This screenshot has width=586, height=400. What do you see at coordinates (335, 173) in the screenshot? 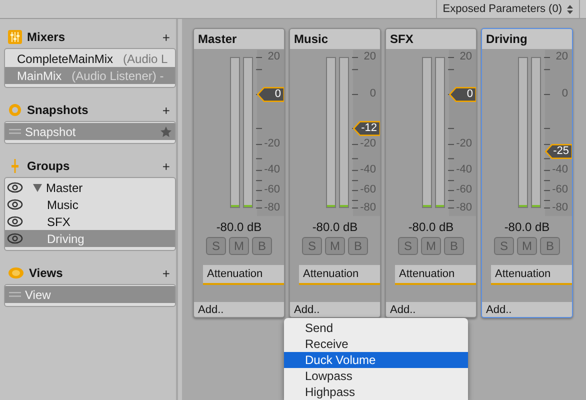
I see `mixer-strip: Music 20 0 -20 -40 -60 -80 -12 -80.0 dB S M B Attenuation Add..` at bounding box center [335, 173].